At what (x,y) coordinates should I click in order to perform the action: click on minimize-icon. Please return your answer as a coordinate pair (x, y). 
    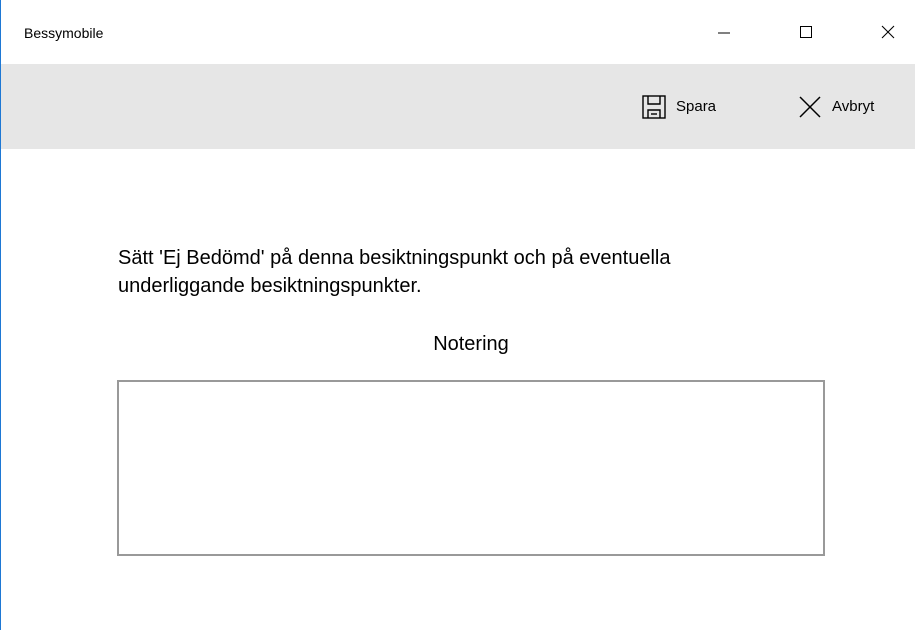
    Looking at the image, I should click on (724, 32).